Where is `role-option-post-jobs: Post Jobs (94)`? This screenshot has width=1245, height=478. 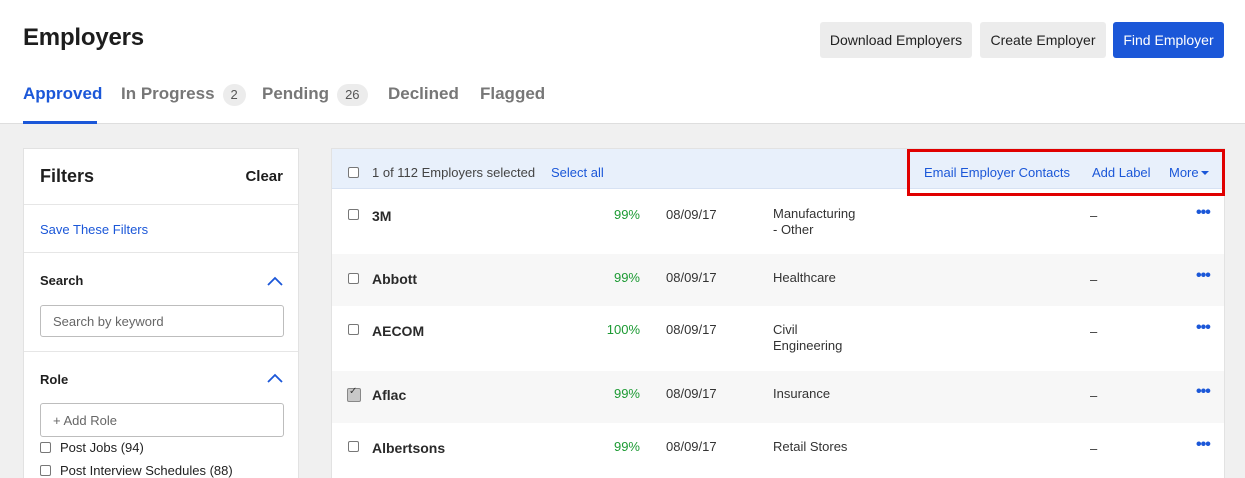
role-option-post-jobs: Post Jobs (94) is located at coordinates (92, 447).